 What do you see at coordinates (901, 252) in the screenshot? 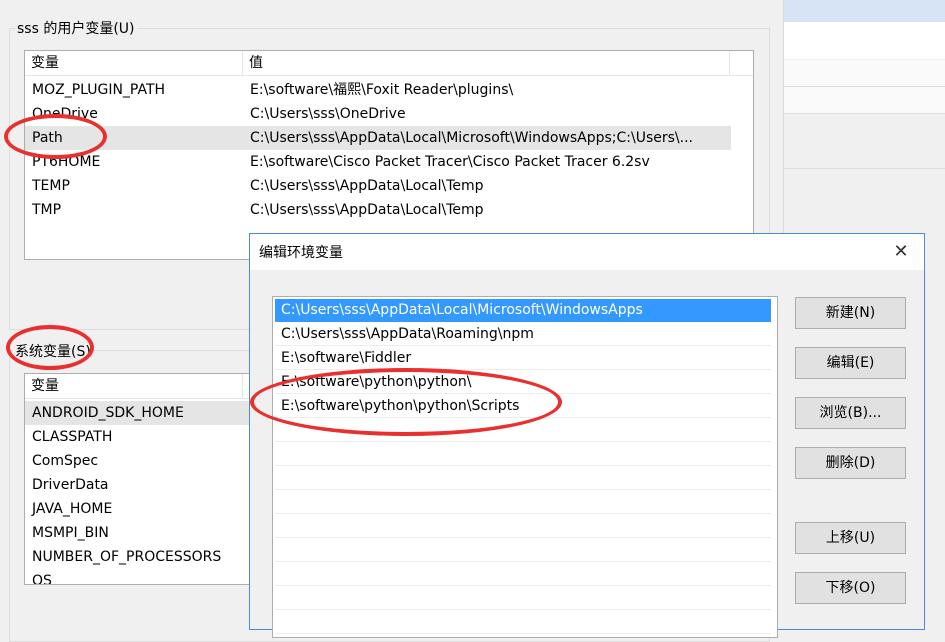
I see `close-icon: ✕` at bounding box center [901, 252].